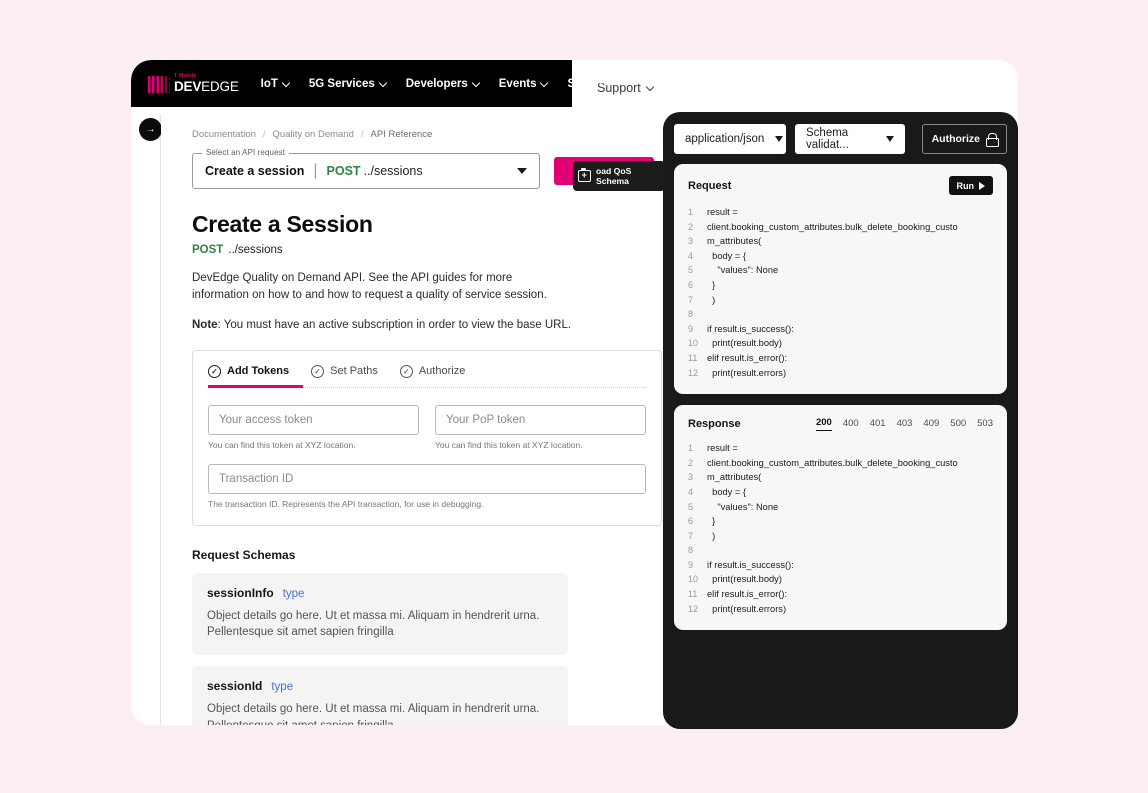 This screenshot has height=793, width=1148. Describe the element at coordinates (878, 424) in the screenshot. I see `response-status-401: 401` at that location.